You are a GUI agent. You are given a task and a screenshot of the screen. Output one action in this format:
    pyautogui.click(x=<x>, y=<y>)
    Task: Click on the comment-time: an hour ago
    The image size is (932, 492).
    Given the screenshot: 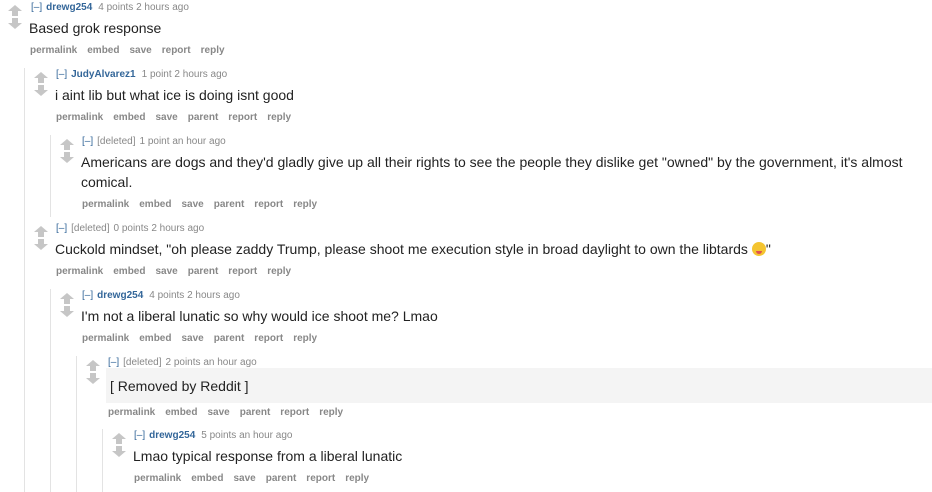 What is the action you would take?
    pyautogui.click(x=230, y=362)
    